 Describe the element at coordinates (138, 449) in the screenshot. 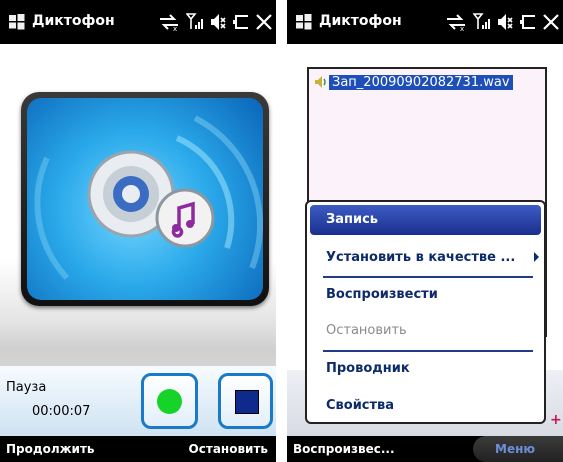

I see `softkey-bar: Продолжить Остановить` at that location.